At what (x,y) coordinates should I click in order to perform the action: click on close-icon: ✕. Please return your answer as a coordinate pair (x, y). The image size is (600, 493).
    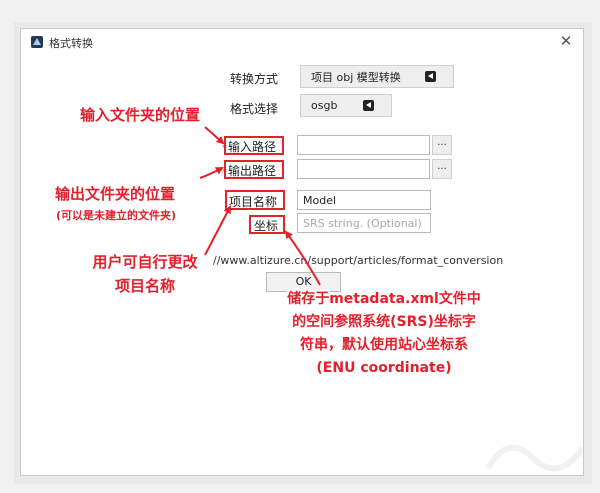
    Looking at the image, I should click on (566, 41).